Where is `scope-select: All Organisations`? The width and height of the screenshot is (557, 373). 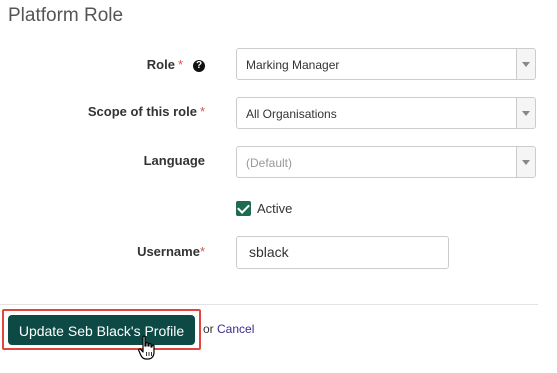
scope-select: All Organisations is located at coordinates (386, 113).